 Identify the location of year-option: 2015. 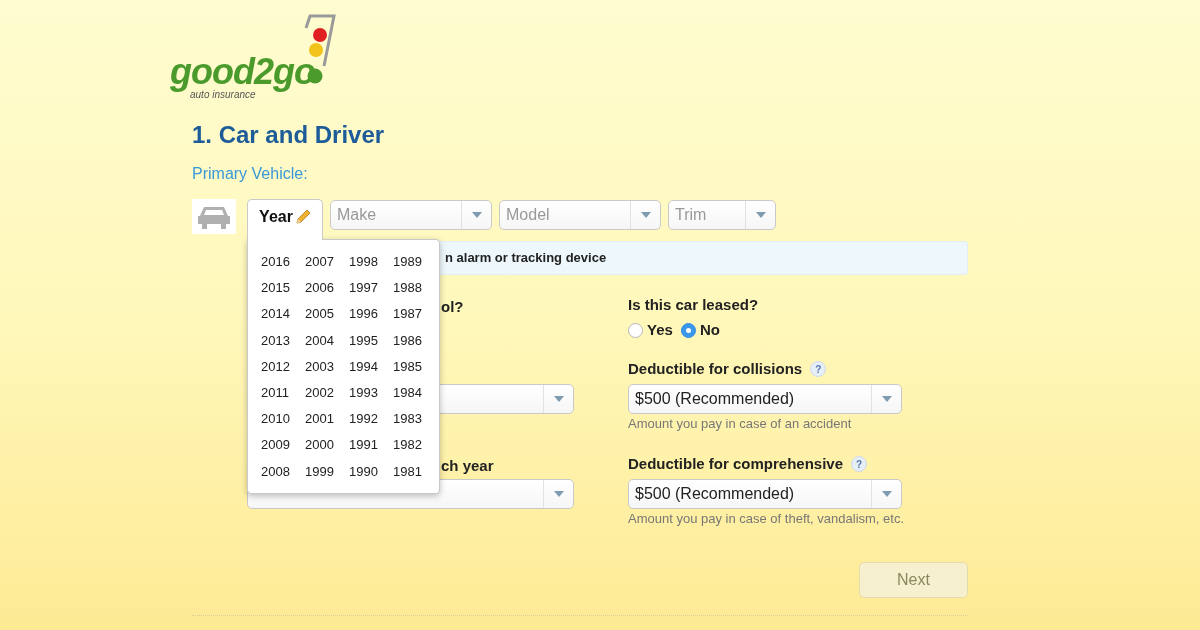
(283, 288).